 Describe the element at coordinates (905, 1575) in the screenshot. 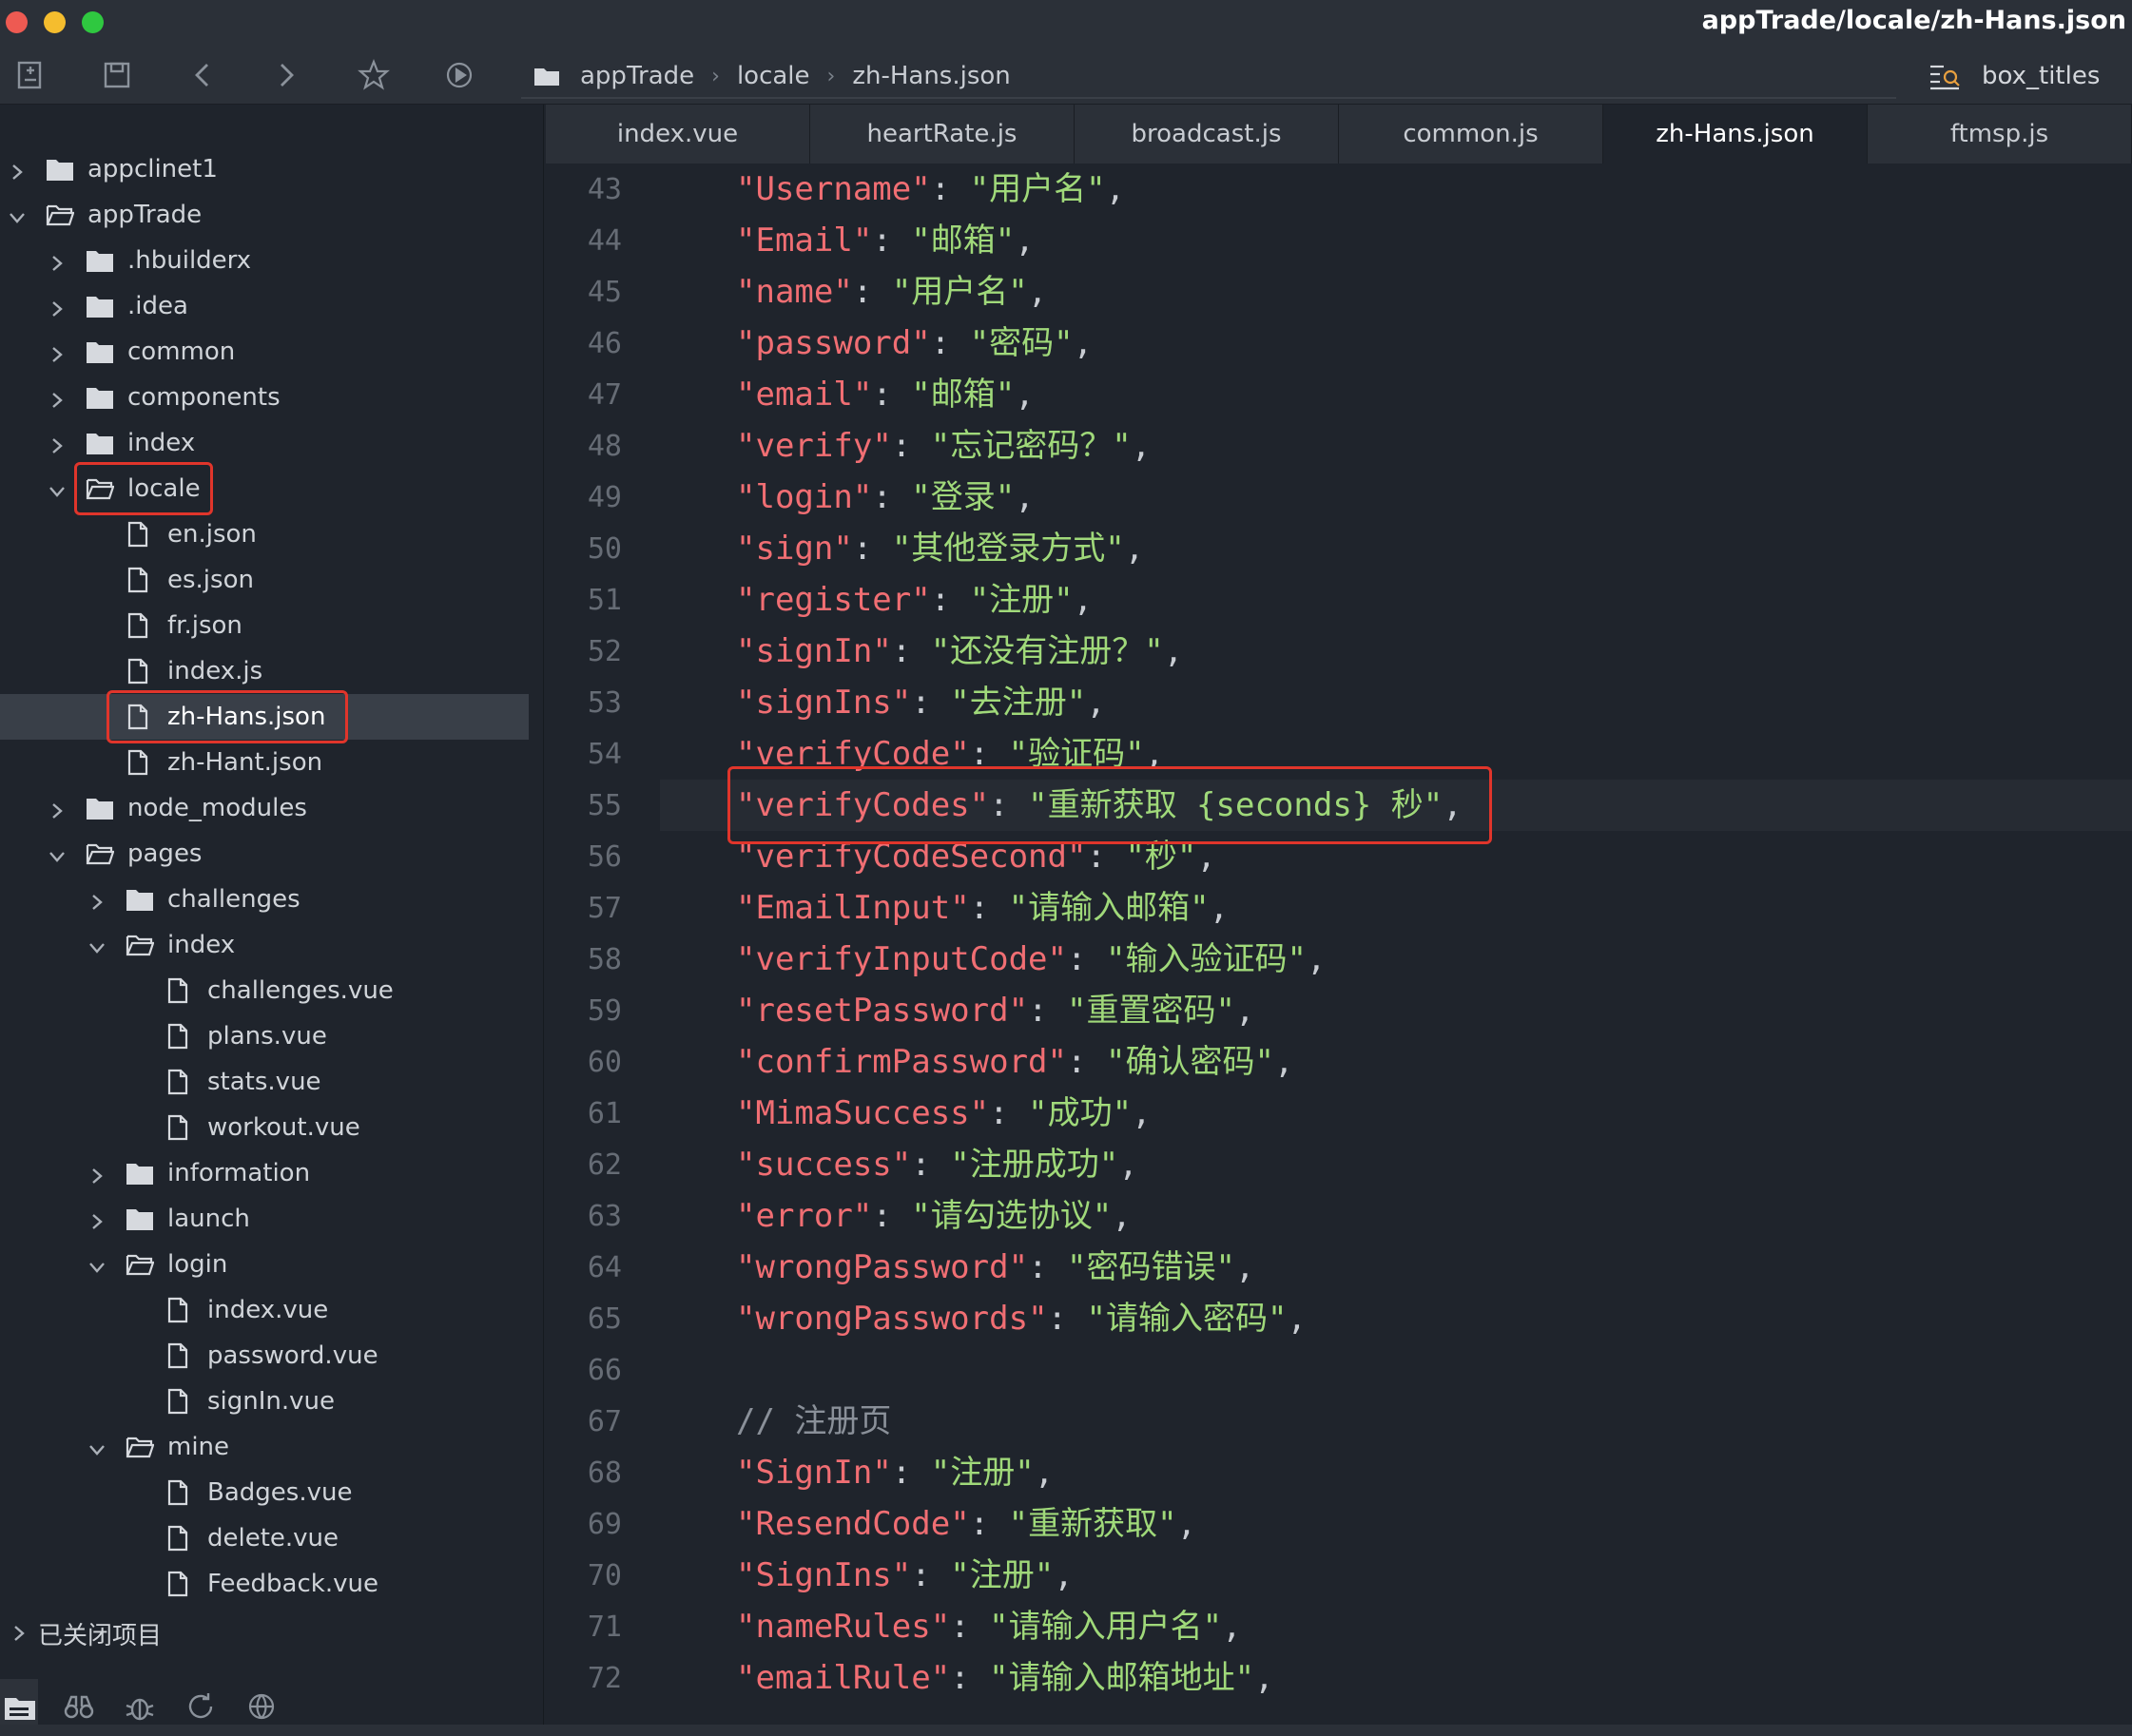

I see `code-line: "SignIns": "注册",` at that location.